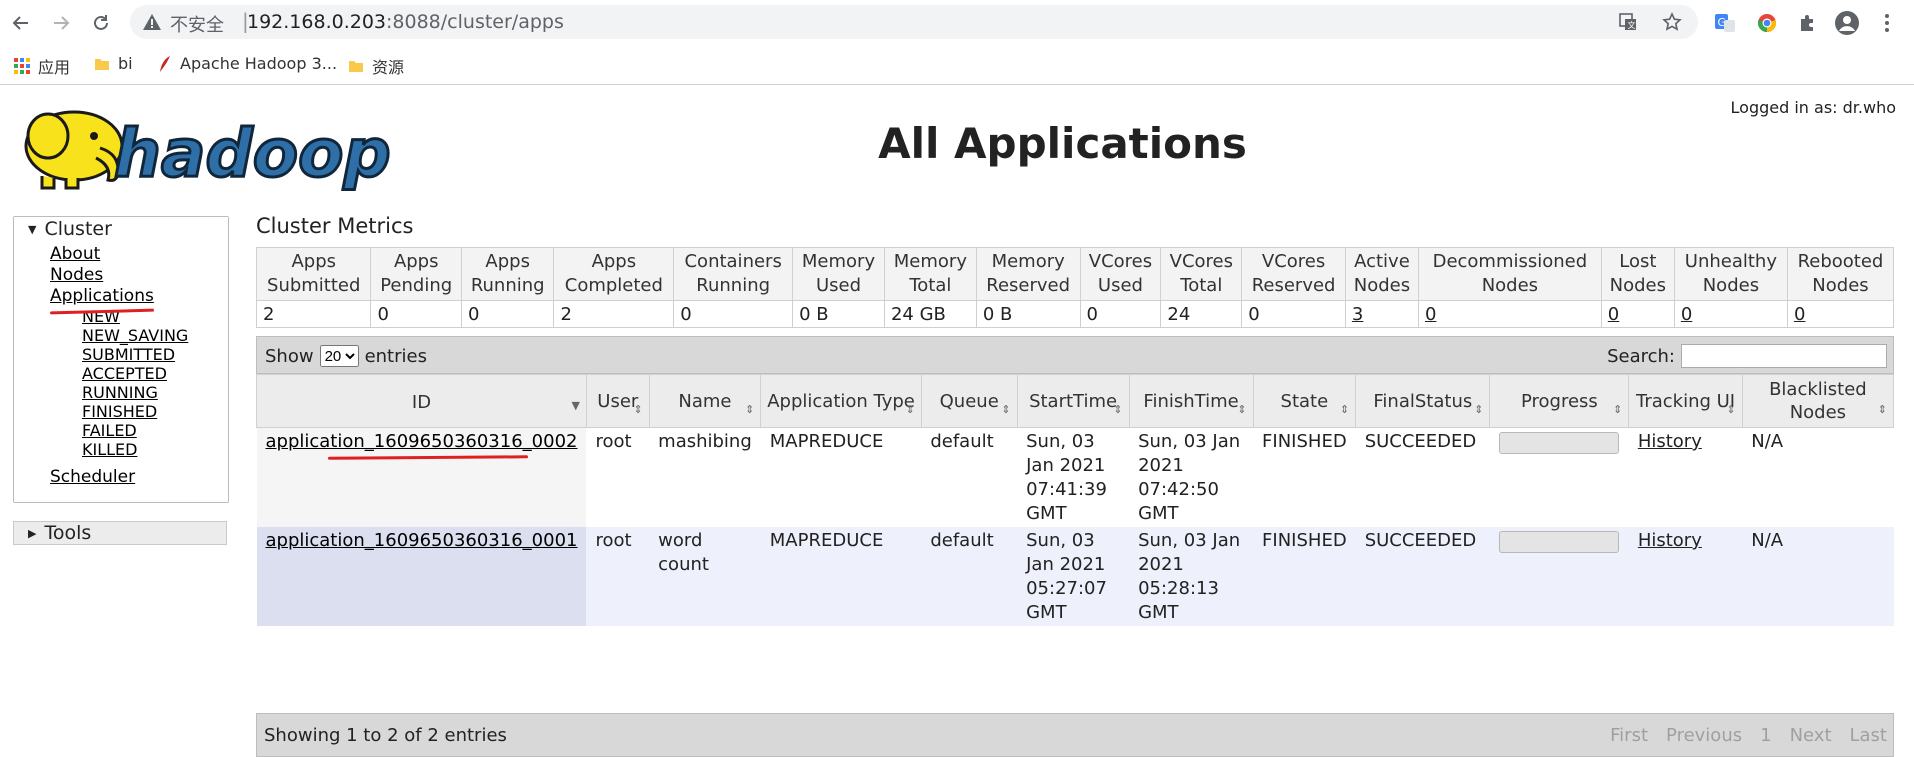  Describe the element at coordinates (475, 22) in the screenshot. I see `url-path: :8088/cluster/apps` at that location.